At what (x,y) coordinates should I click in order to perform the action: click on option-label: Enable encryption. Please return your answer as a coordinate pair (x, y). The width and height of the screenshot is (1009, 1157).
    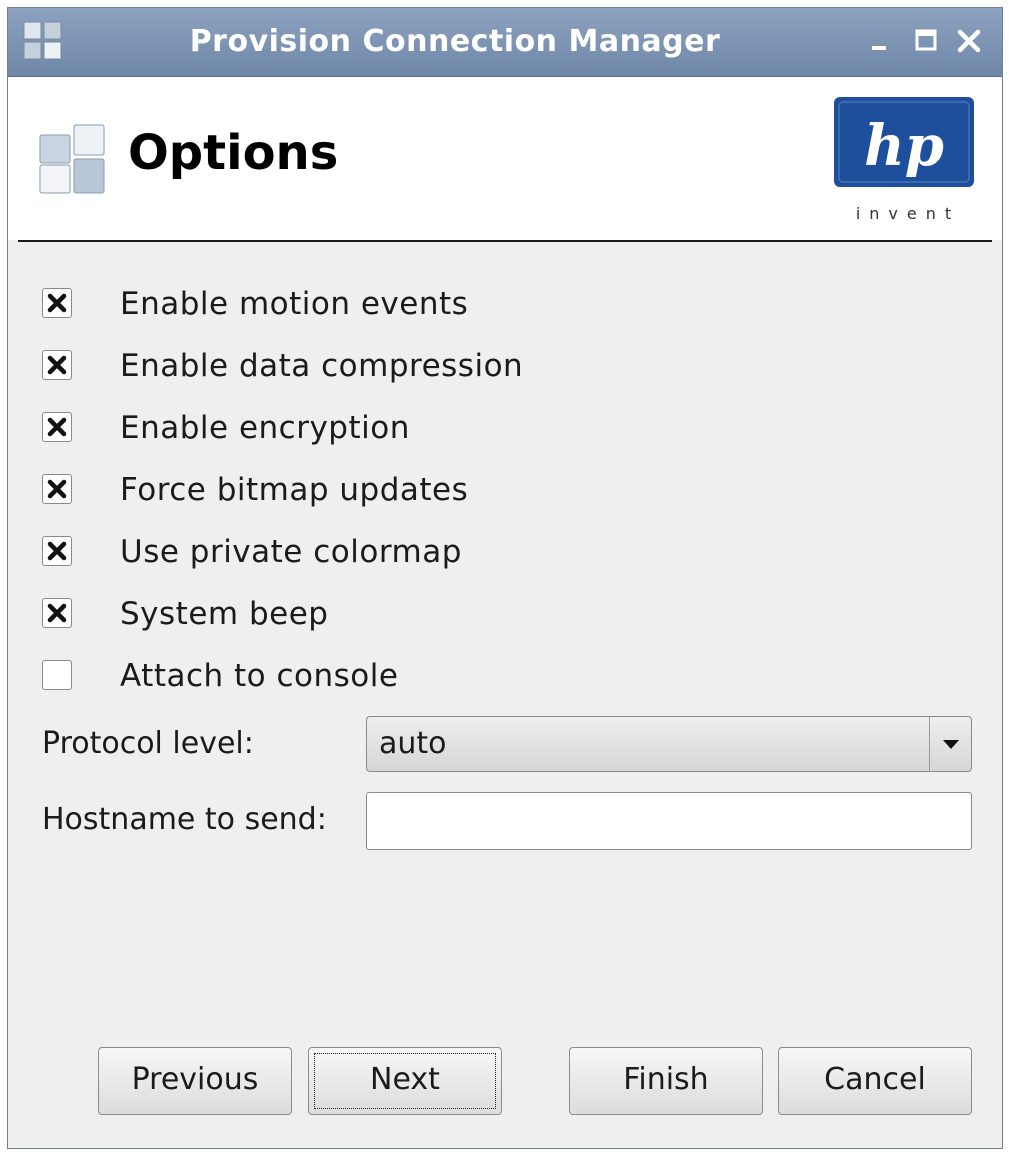
    Looking at the image, I should click on (265, 428).